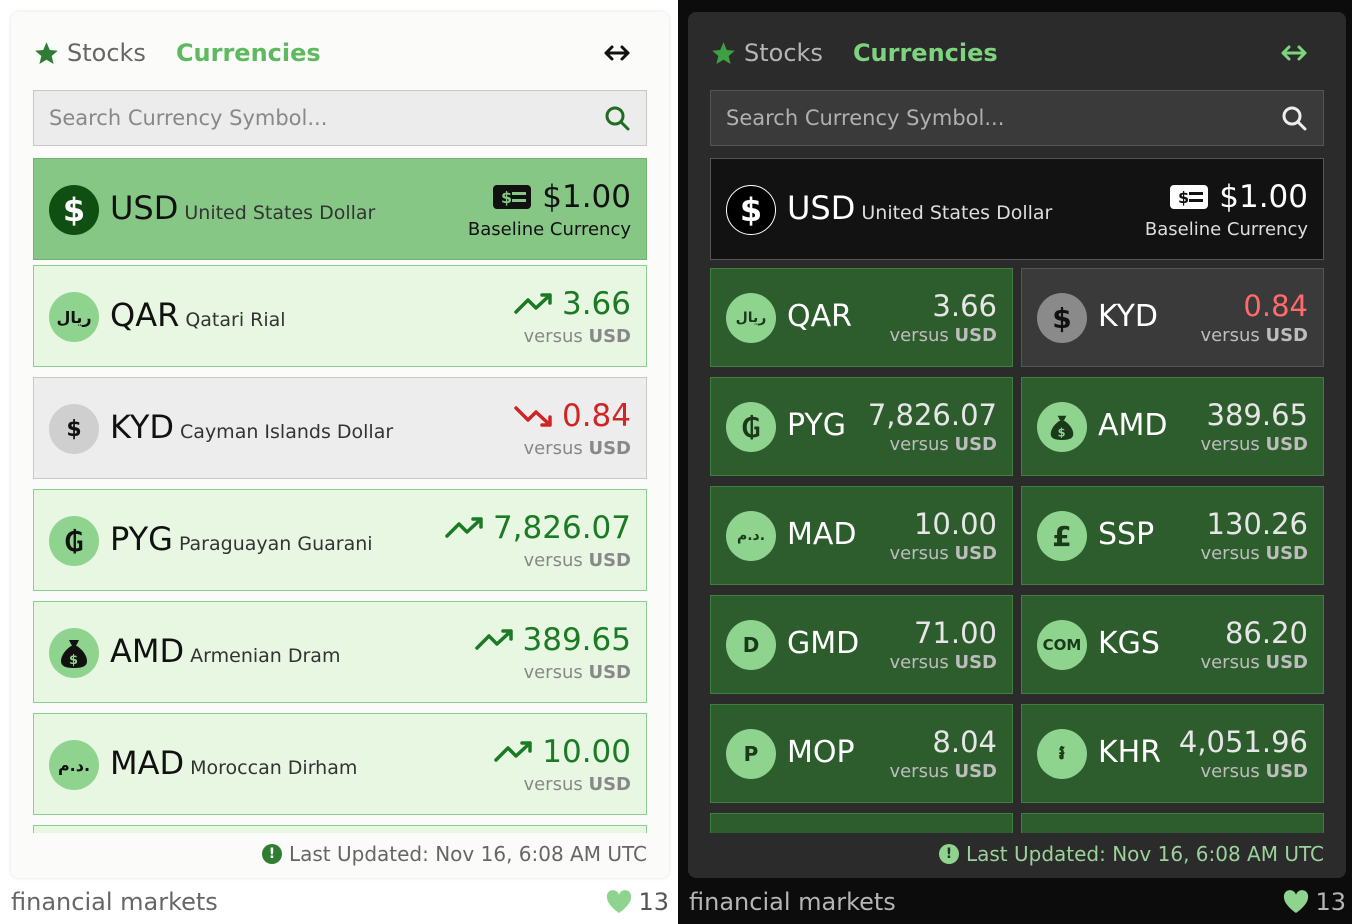 The height and width of the screenshot is (924, 1352). What do you see at coordinates (280, 213) in the screenshot?
I see `currency-name: United States Dollar` at bounding box center [280, 213].